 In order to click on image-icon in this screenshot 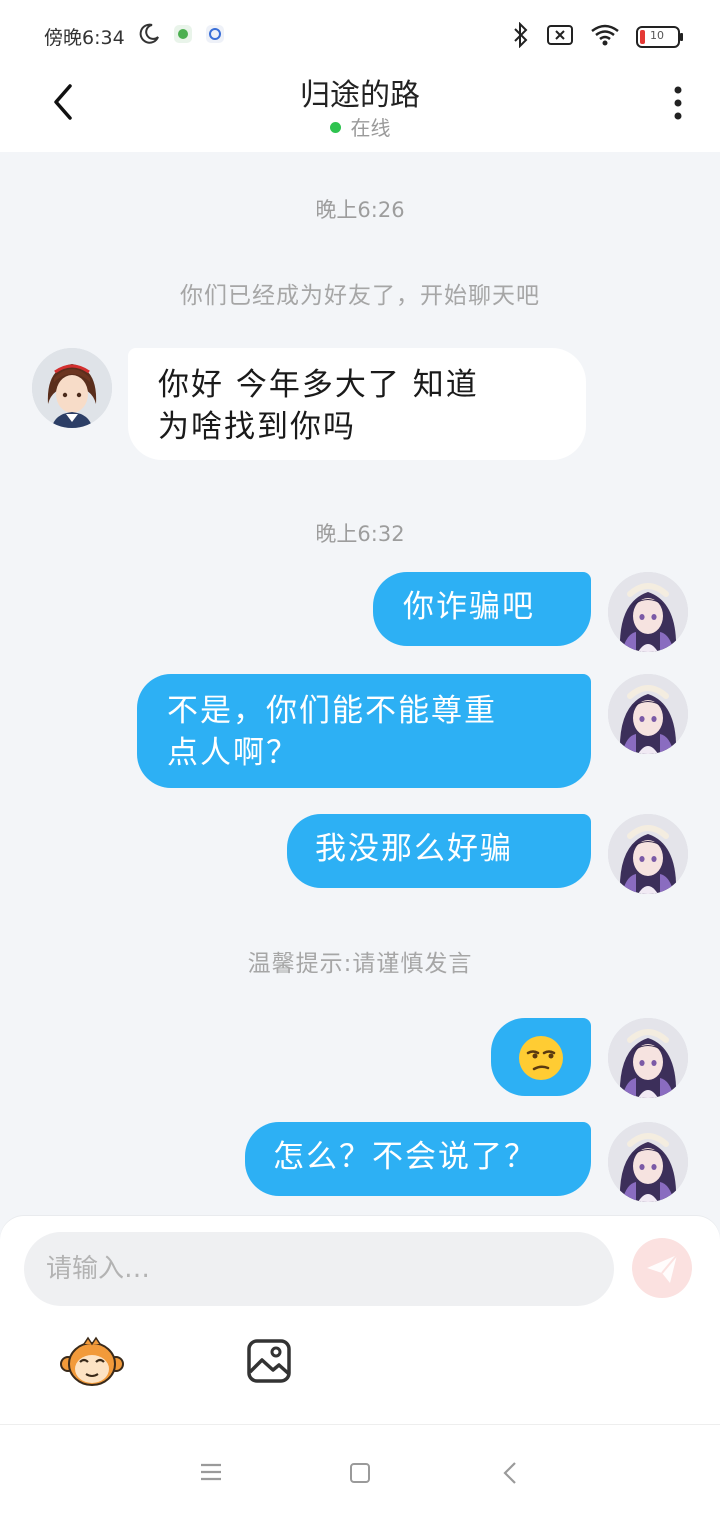, I will do `click(269, 1361)`.